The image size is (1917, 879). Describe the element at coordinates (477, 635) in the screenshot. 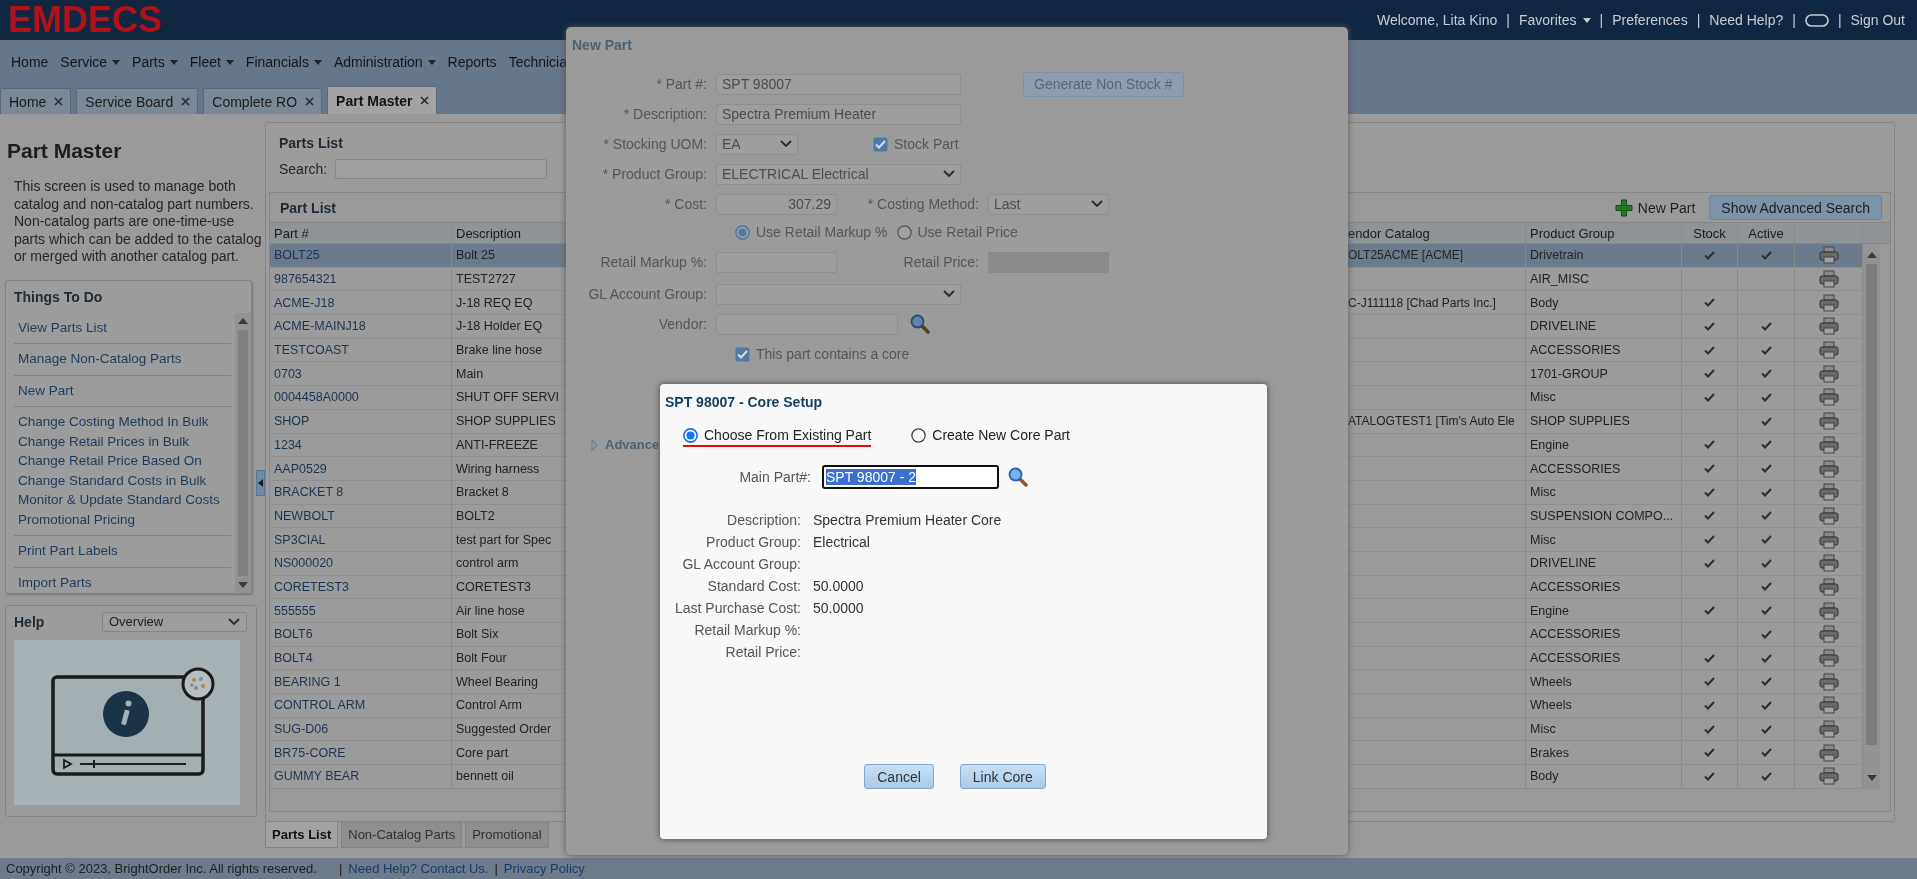

I see `table-cell-text: Bolt Six` at that location.